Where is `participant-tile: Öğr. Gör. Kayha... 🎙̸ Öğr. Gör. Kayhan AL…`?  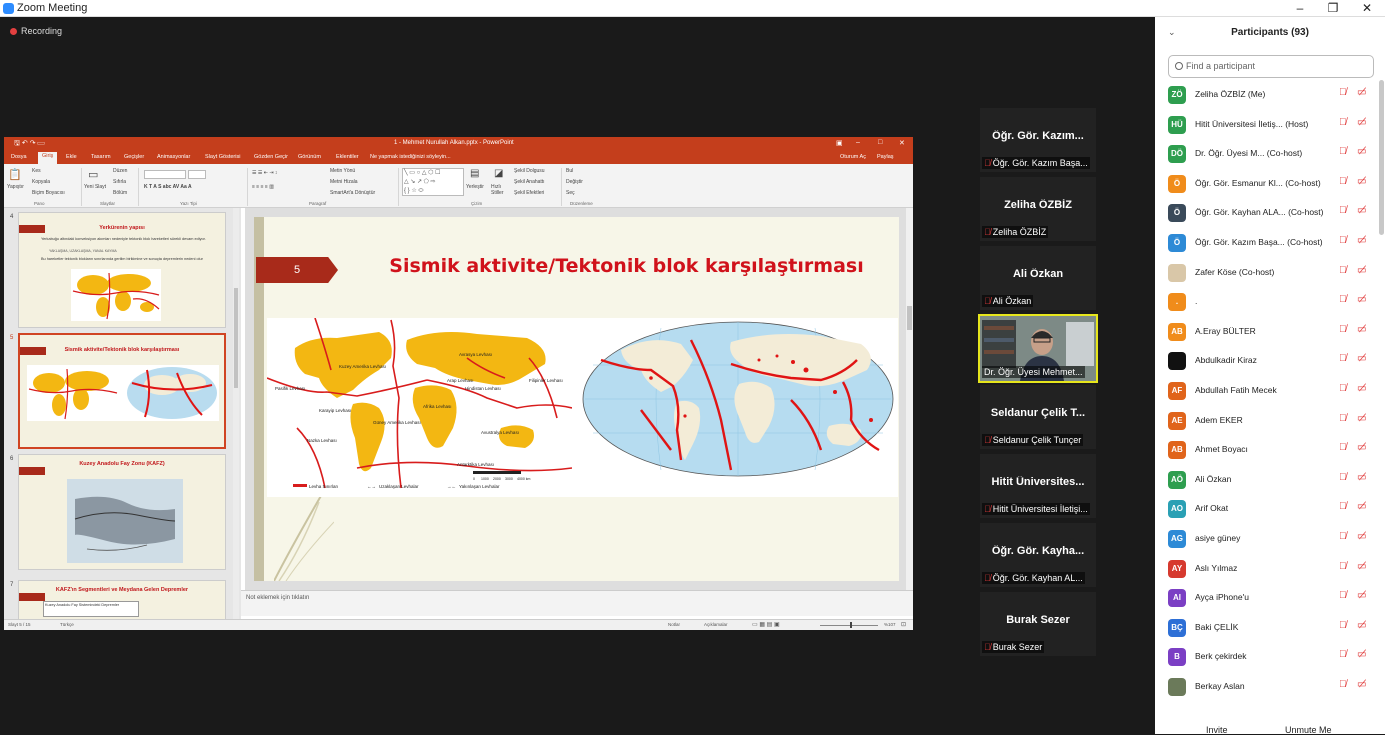
participant-tile: Öğr. Gör. Kayha... 🎙̸ Öğr. Gör. Kayhan AL… is located at coordinates (1038, 555).